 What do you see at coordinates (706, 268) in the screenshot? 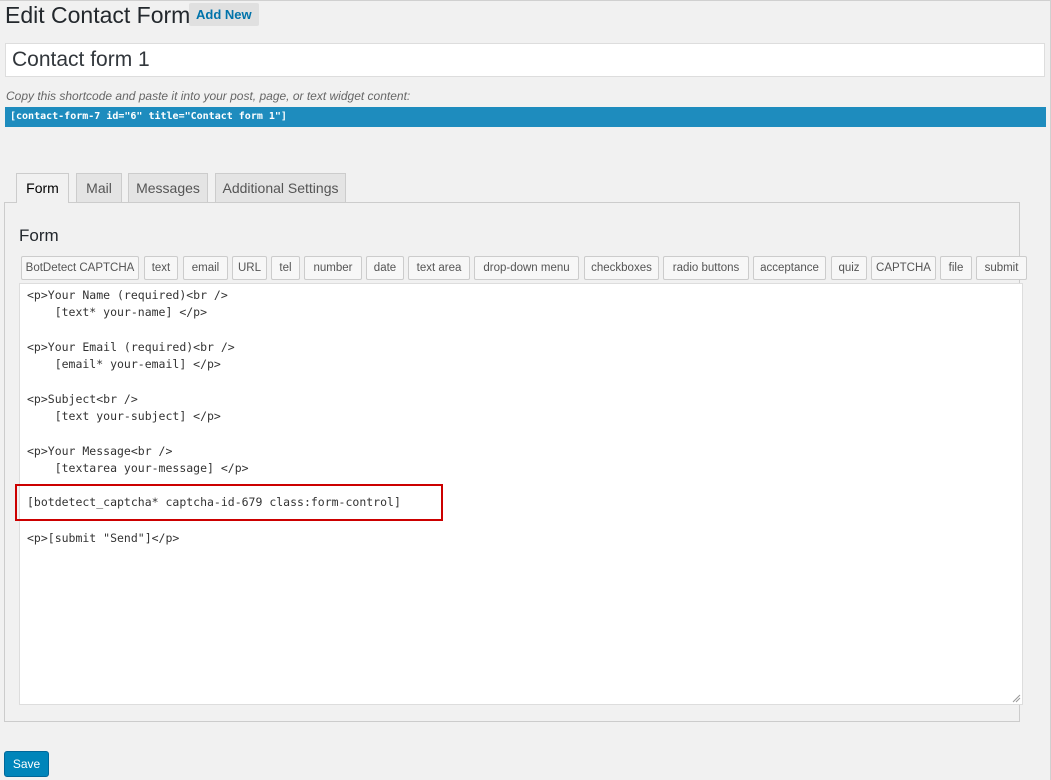
I see `tag-button-radio-buttons: radio buttons` at bounding box center [706, 268].